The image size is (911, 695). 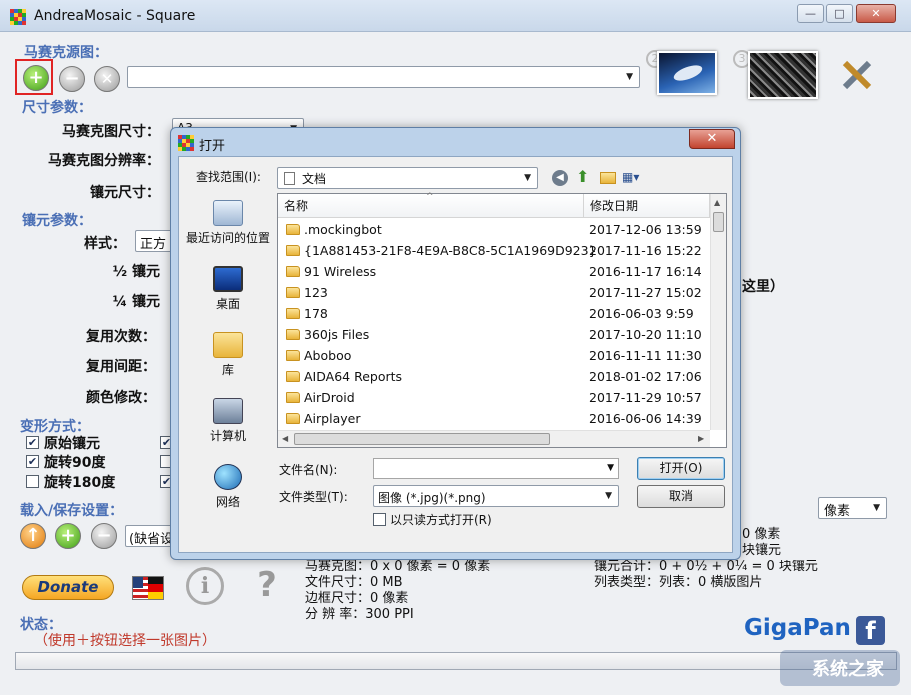 I want to click on clear-images-button: ✕, so click(x=107, y=79).